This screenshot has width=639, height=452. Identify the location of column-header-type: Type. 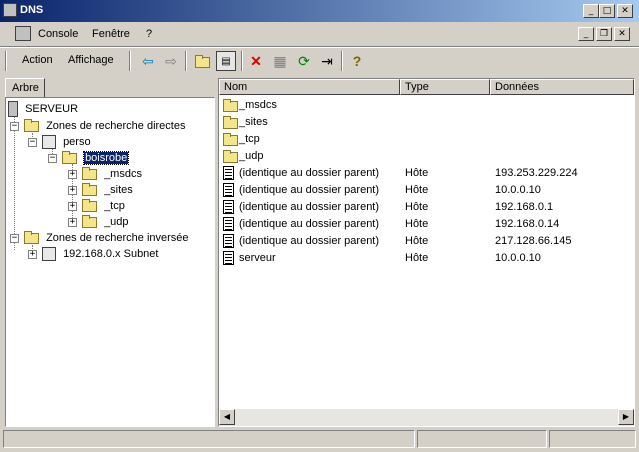
(445, 87).